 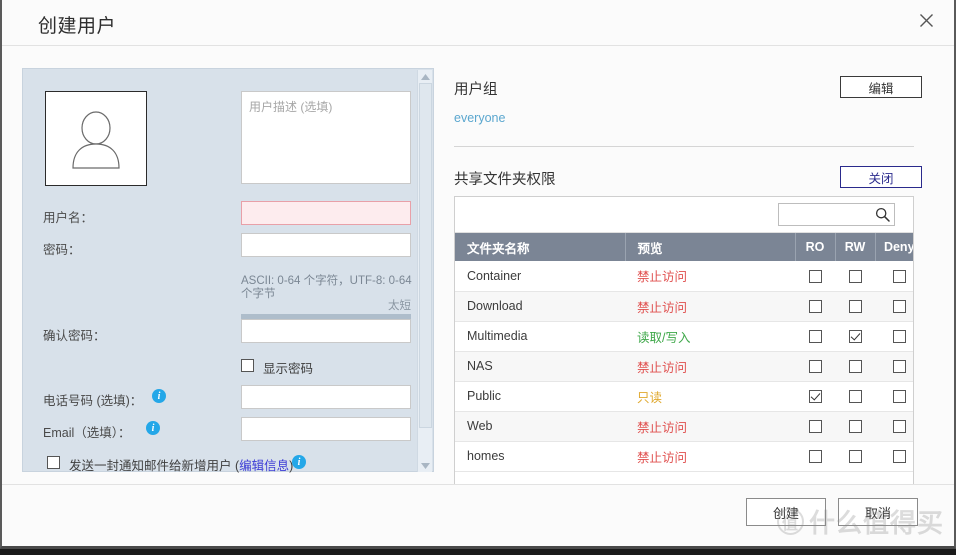 What do you see at coordinates (478, 23) in the screenshot?
I see `dialog-title-bar: 创建用户` at bounding box center [478, 23].